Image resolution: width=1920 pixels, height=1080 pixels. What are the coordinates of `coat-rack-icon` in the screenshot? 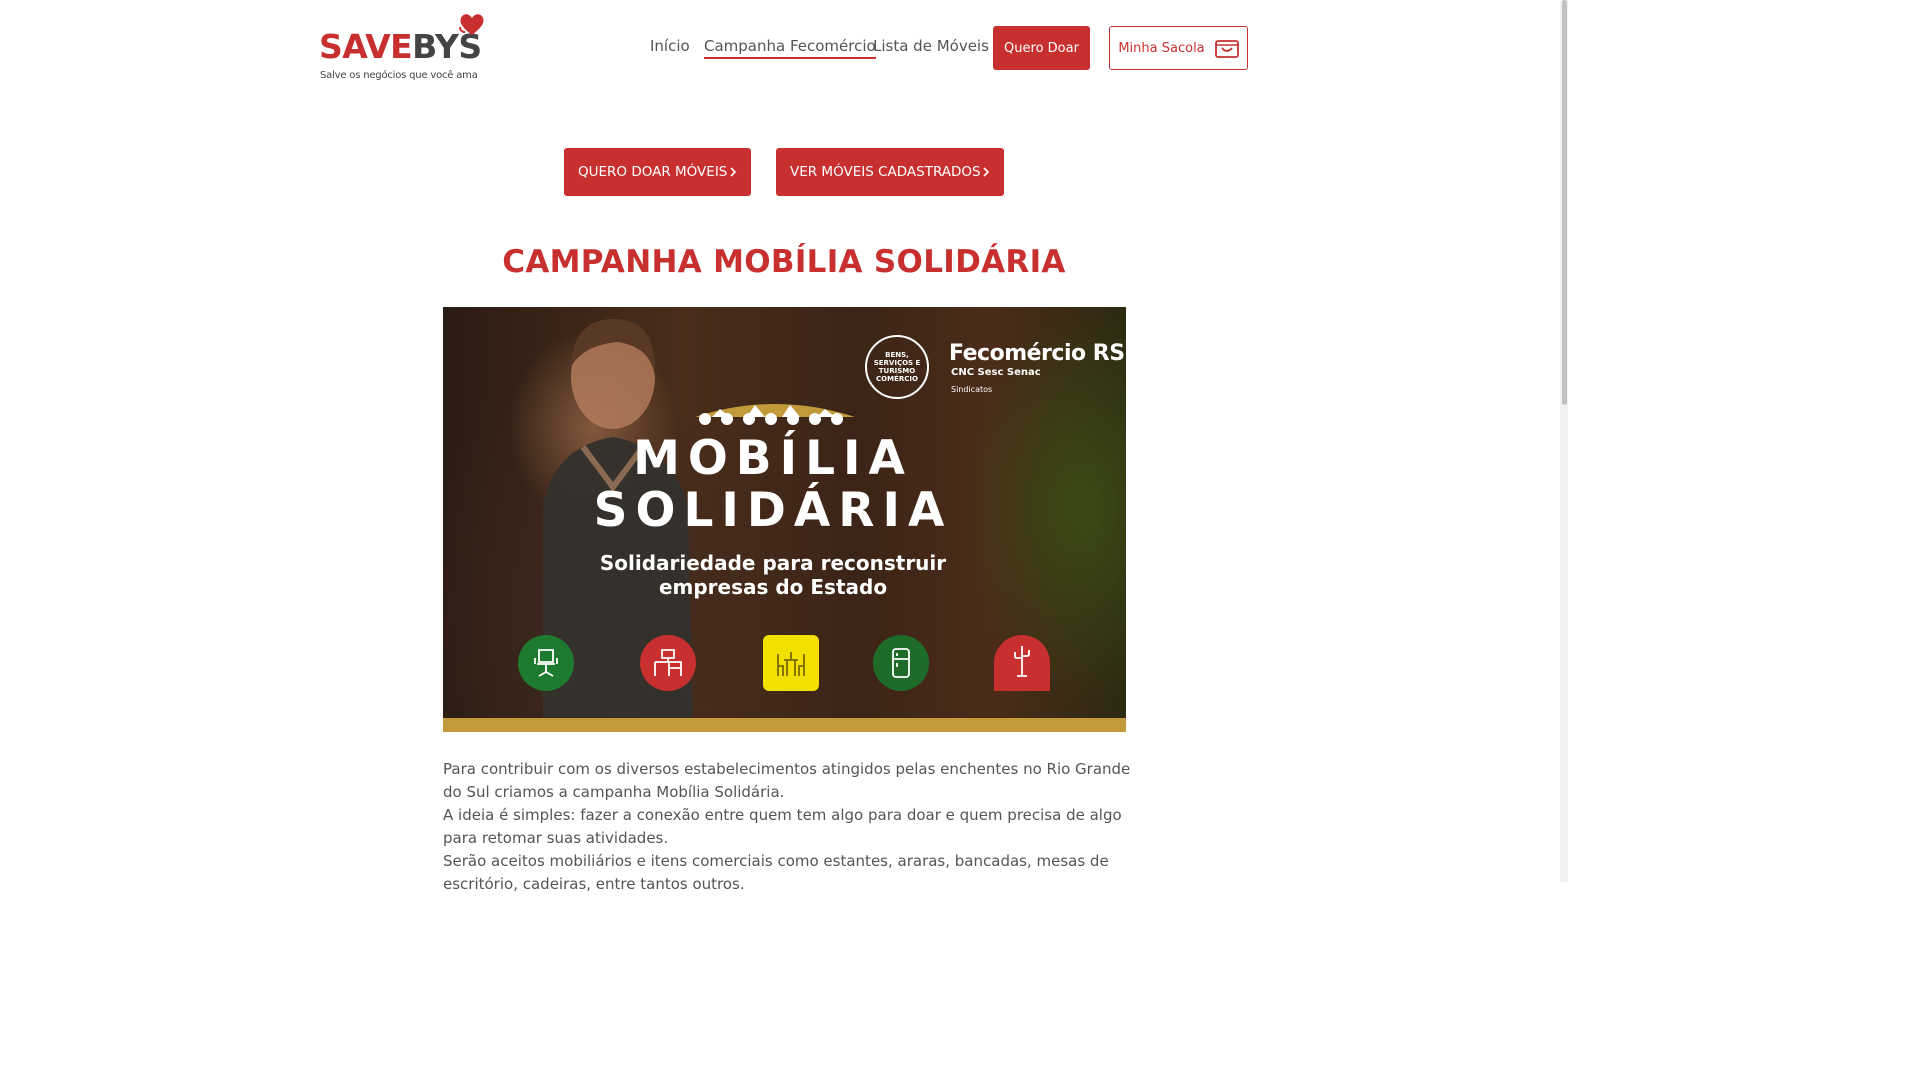 It's located at (1022, 663).